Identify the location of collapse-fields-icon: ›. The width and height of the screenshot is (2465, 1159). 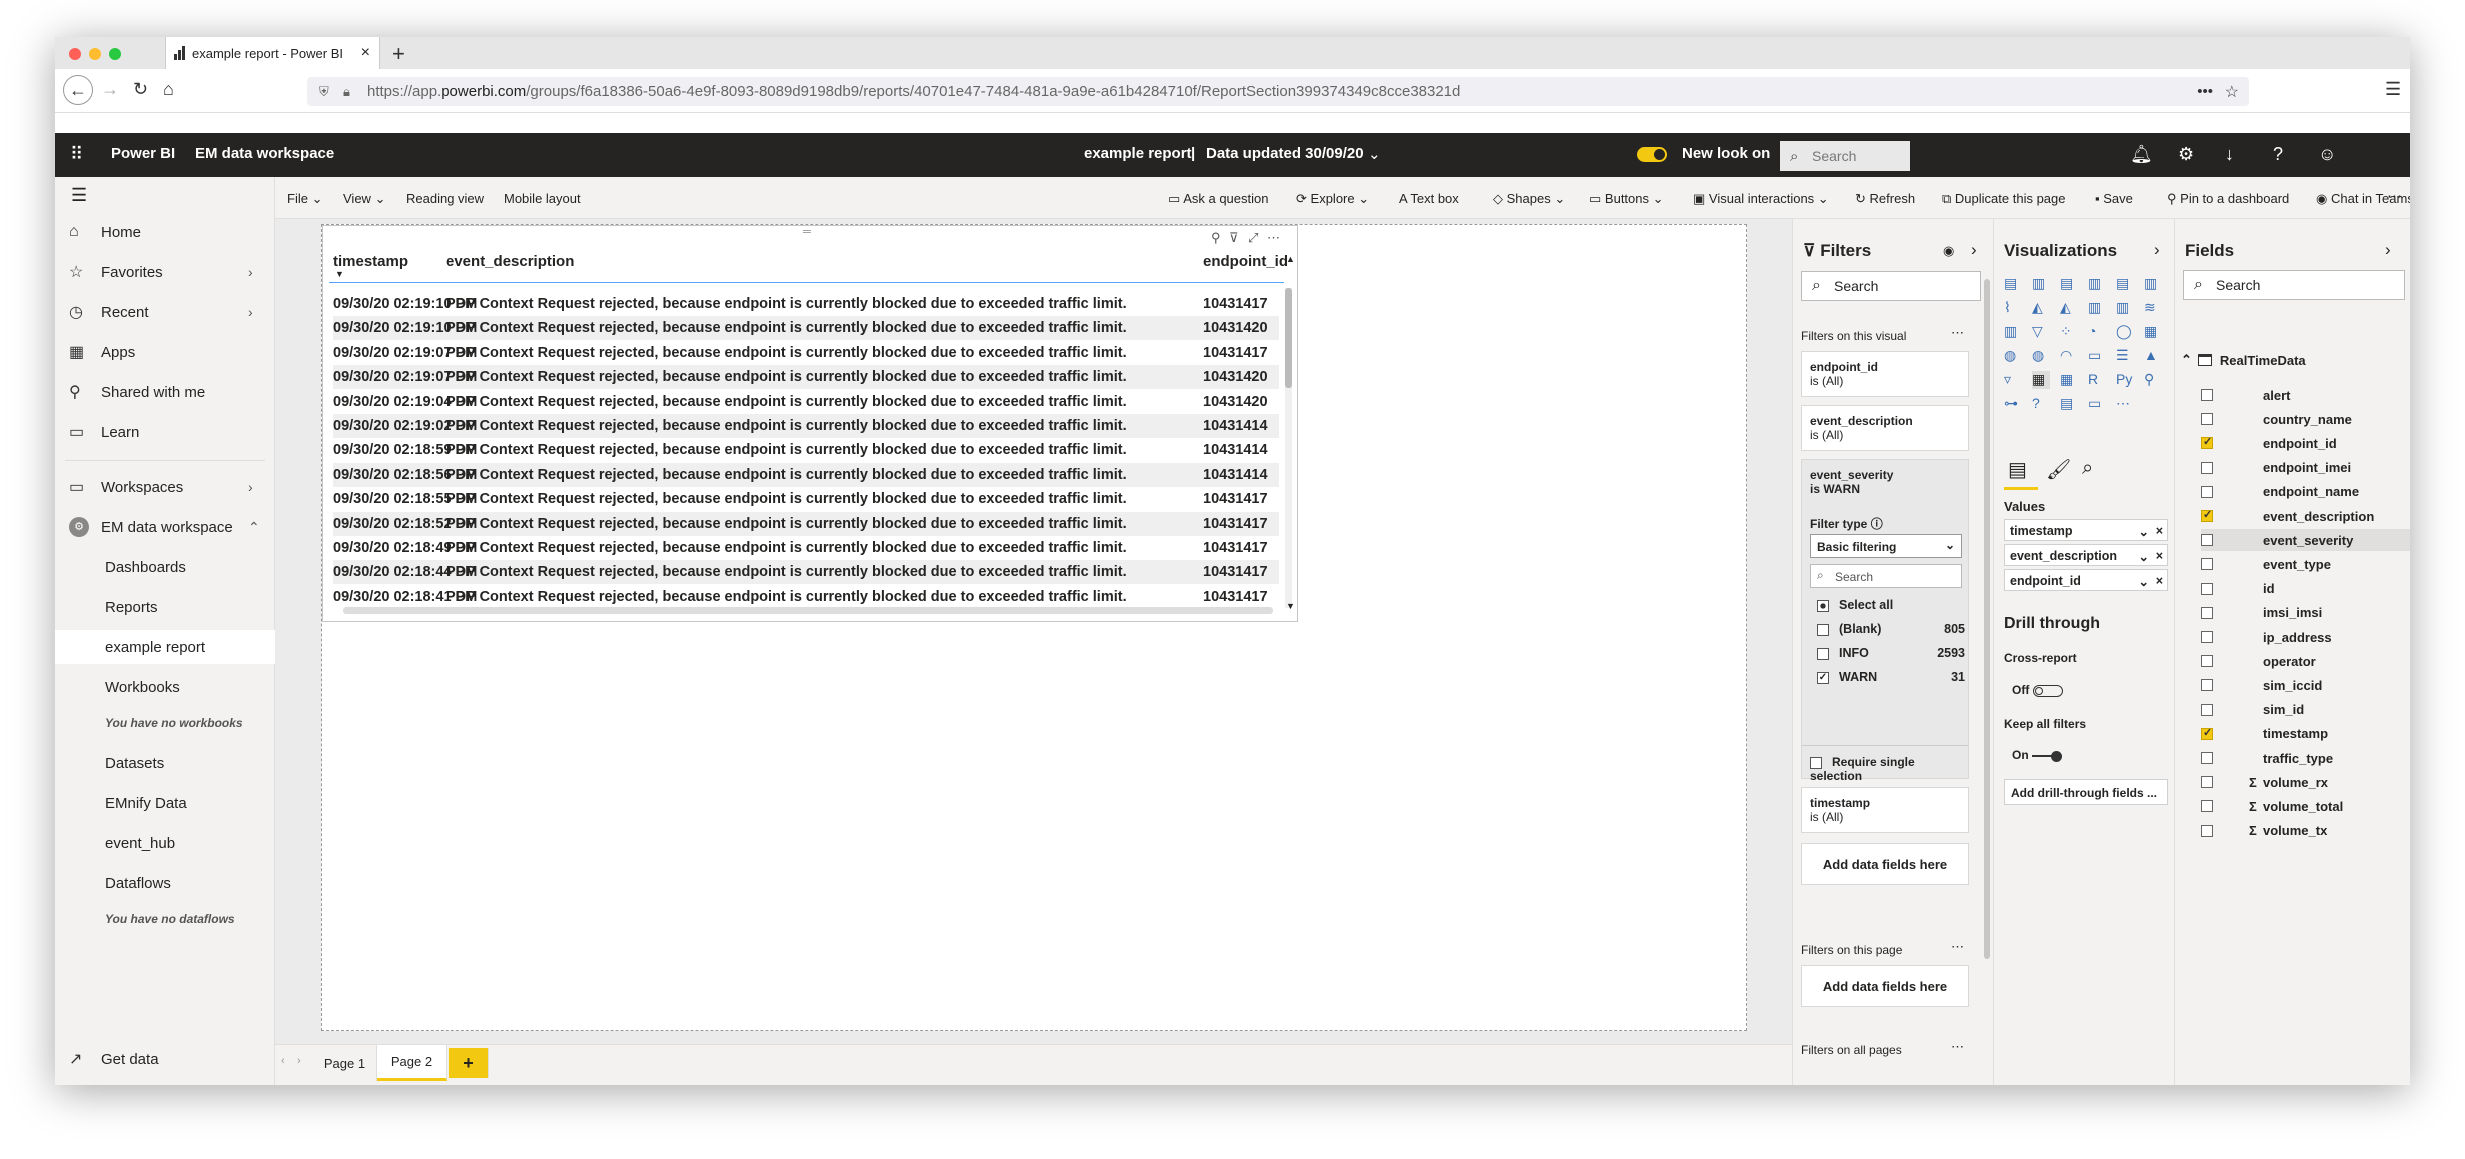
(2388, 250).